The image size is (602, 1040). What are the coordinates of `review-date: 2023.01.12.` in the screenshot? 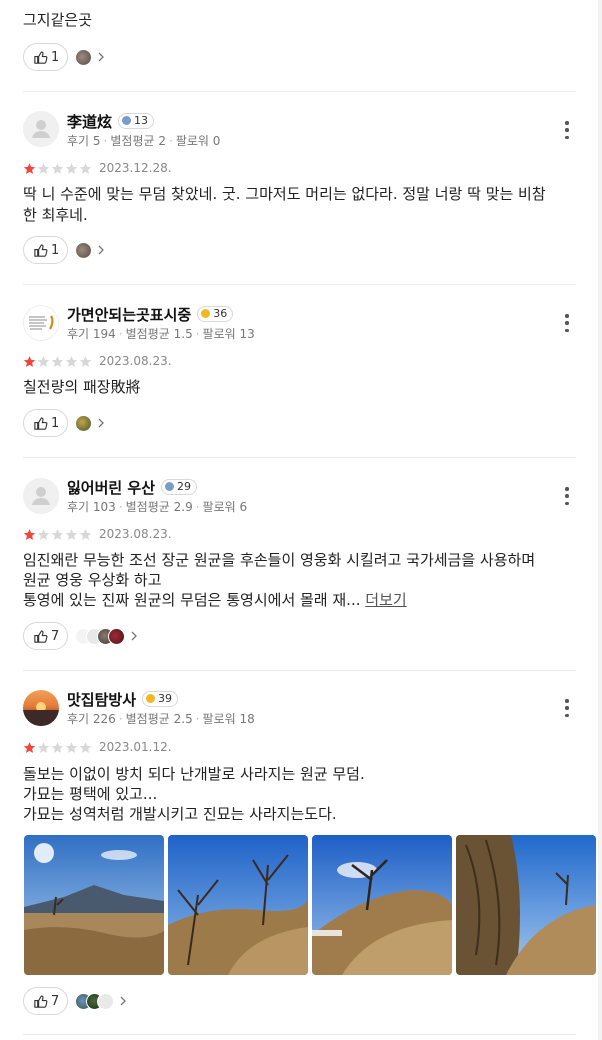 It's located at (135, 747).